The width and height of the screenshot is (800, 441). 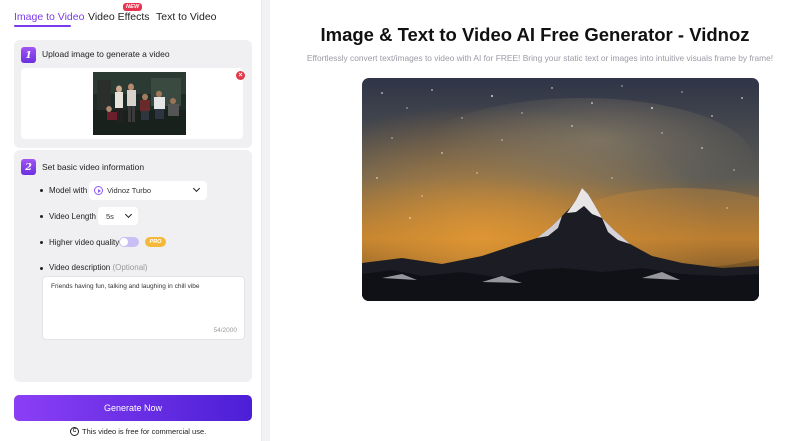 What do you see at coordinates (28, 55) in the screenshot?
I see `step-1-badge: 1` at bounding box center [28, 55].